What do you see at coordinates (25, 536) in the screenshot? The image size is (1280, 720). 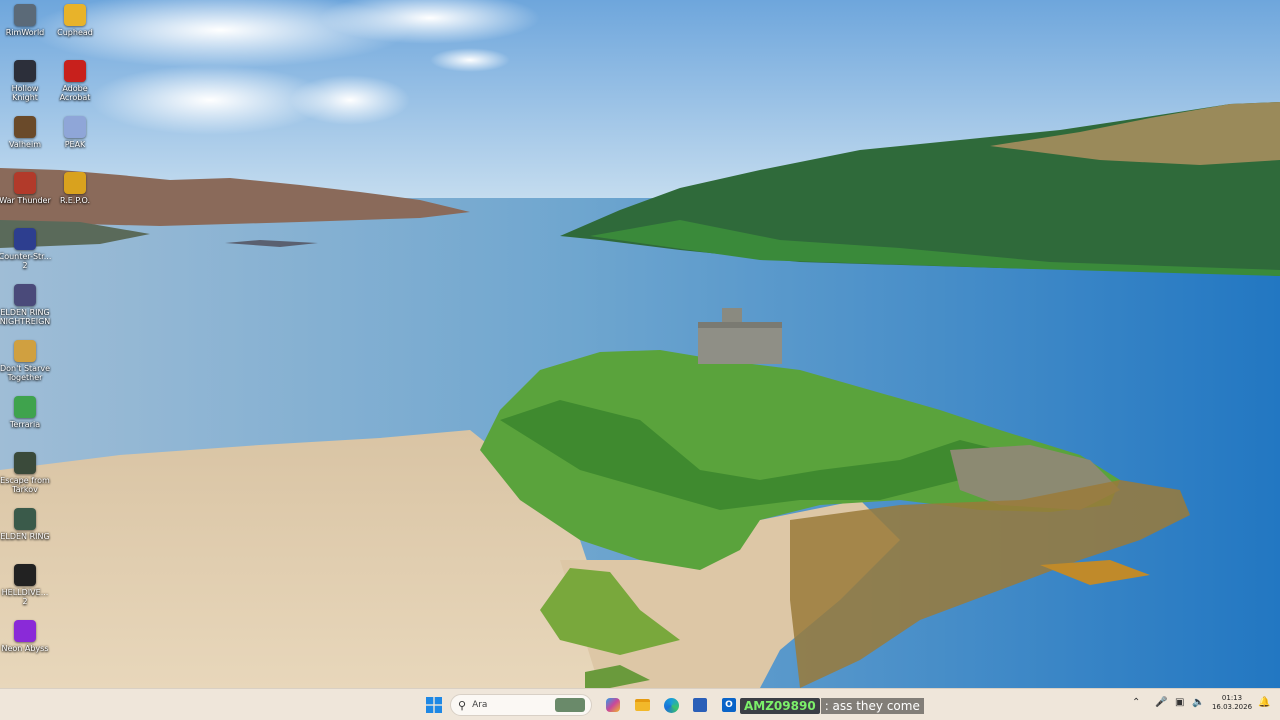 I see `desktop-shortcut-label: ELDEN RING` at bounding box center [25, 536].